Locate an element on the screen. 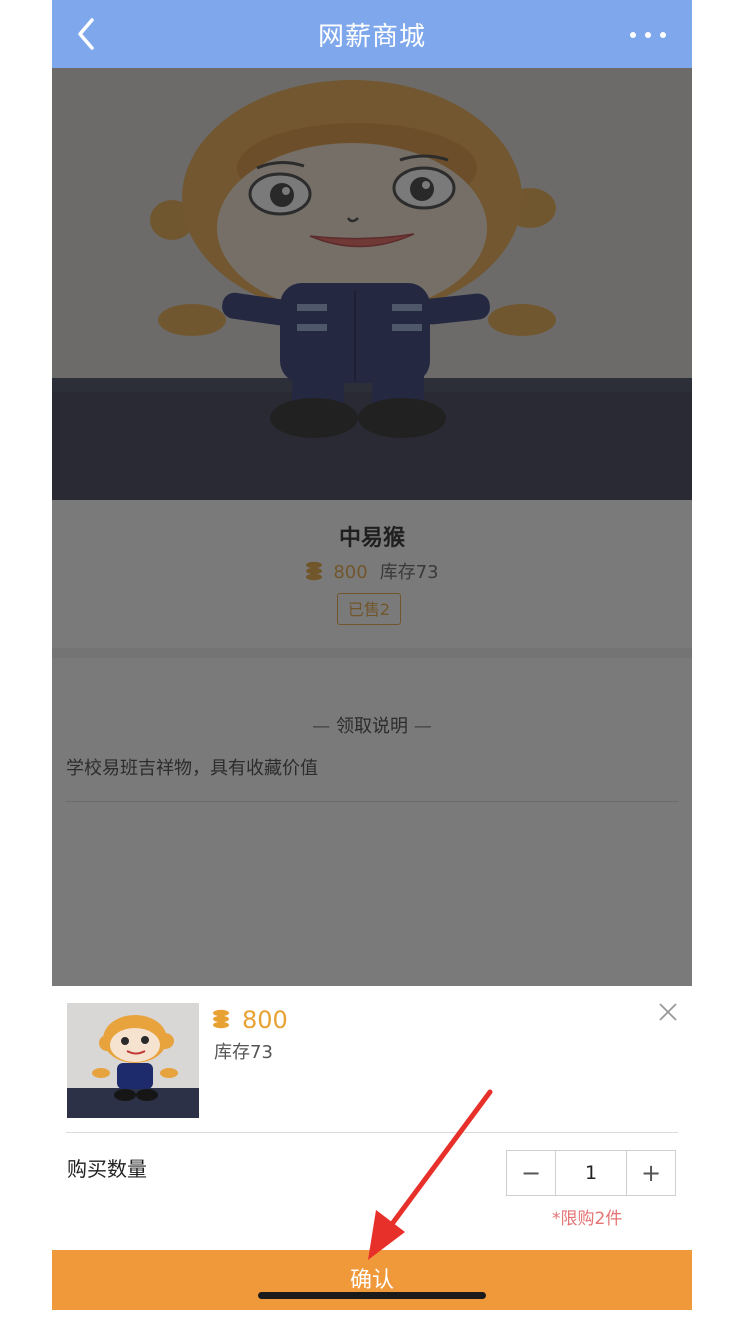 This screenshot has height=1331, width=735. confirm-button: 确认 is located at coordinates (372, 1280).